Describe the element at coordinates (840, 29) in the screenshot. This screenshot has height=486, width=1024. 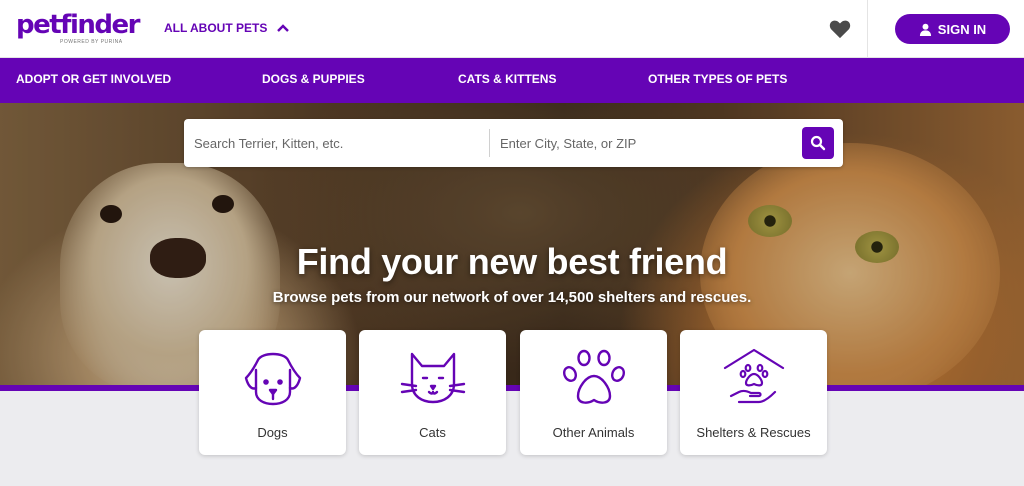
I see `heart-icon` at that location.